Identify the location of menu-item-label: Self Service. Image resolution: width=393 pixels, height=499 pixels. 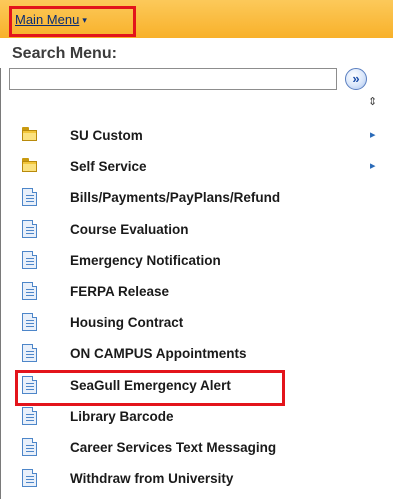
(108, 167).